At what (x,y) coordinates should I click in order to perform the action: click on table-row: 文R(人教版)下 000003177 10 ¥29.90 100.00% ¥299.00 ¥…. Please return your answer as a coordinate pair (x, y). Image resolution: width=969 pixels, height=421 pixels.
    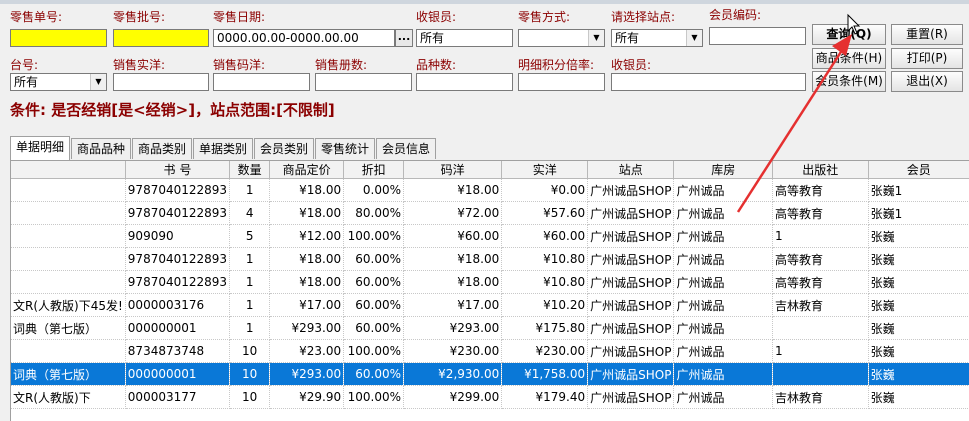
    Looking at the image, I should click on (490, 397).